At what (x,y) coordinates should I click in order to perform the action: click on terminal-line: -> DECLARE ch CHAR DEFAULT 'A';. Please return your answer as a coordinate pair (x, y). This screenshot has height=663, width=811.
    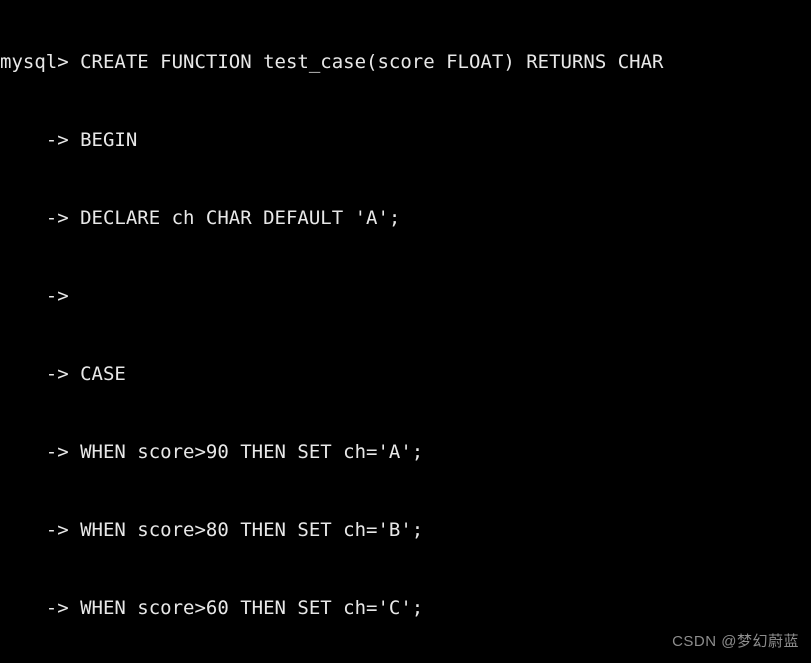
    Looking at the image, I should click on (200, 218).